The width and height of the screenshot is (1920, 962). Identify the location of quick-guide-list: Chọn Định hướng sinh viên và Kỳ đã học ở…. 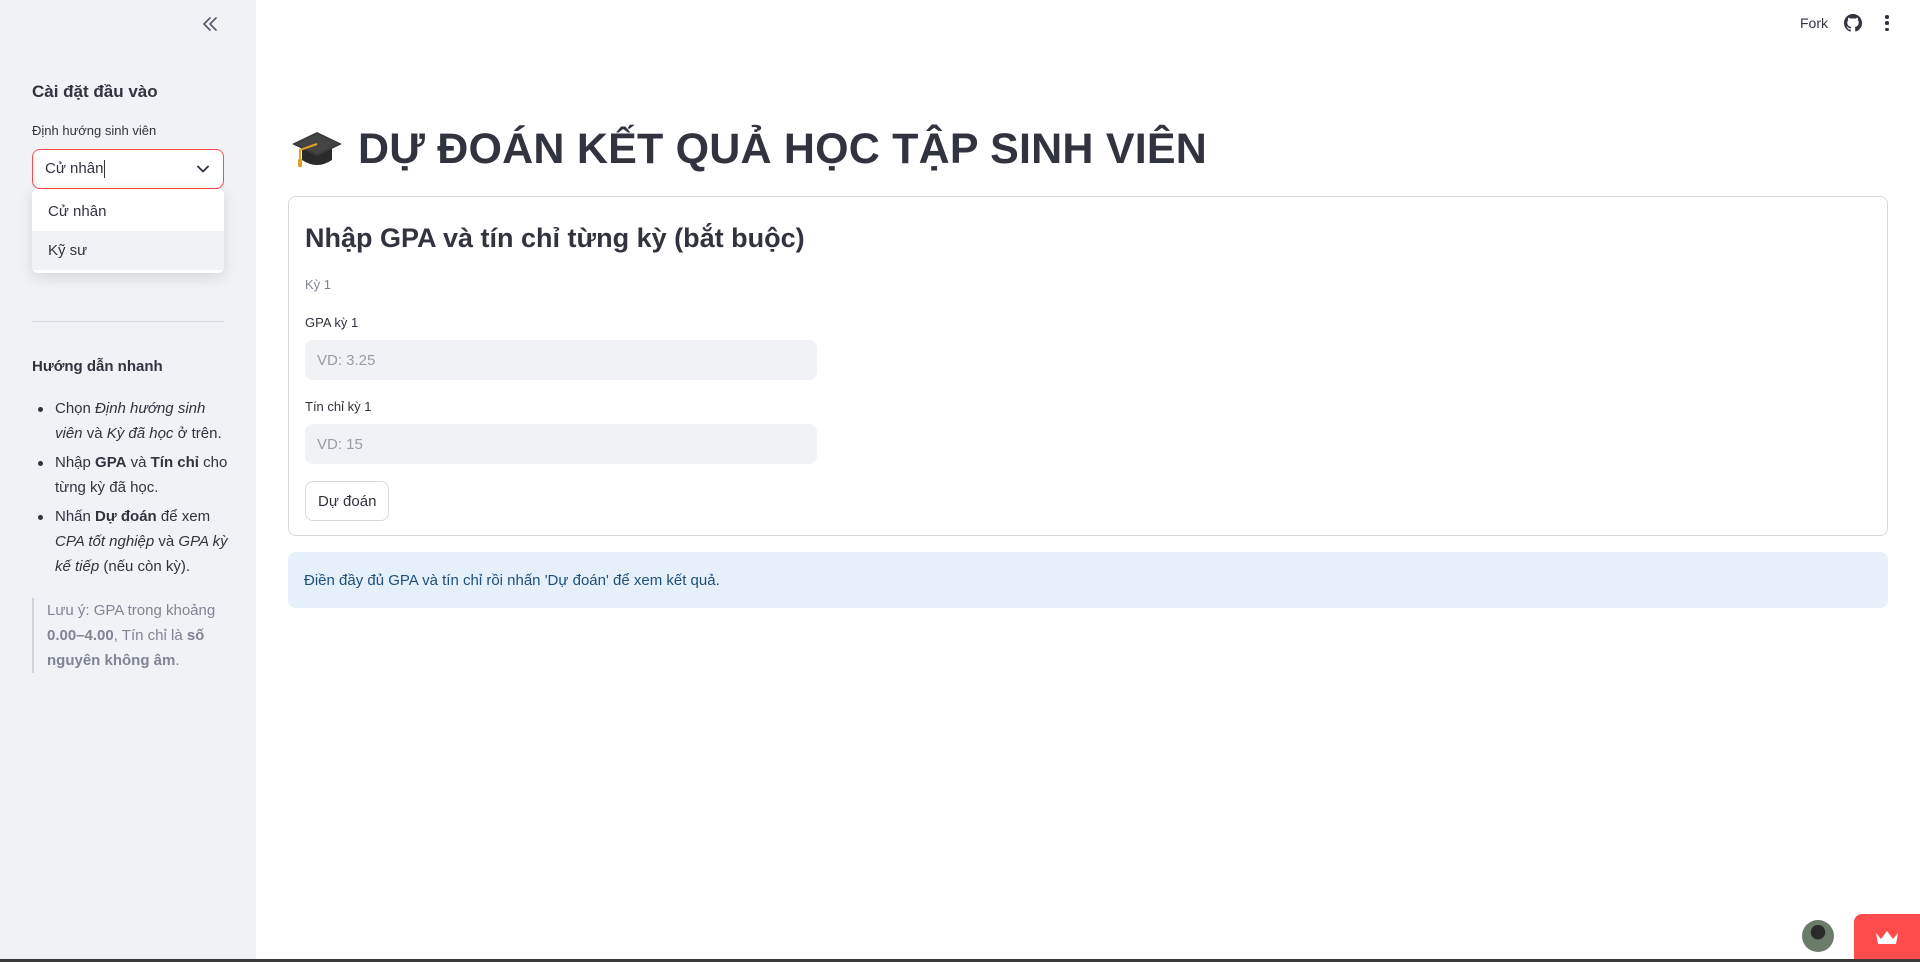
(130, 489).